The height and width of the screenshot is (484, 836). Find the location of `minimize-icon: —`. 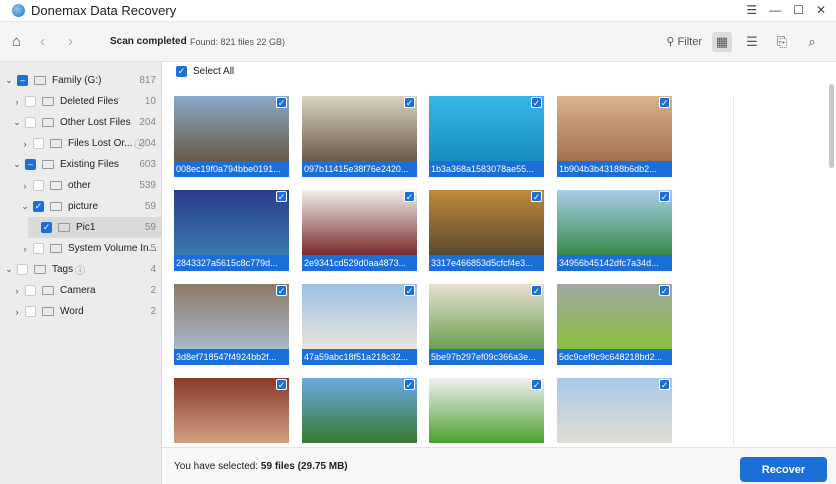

minimize-icon: — is located at coordinates (775, 10).